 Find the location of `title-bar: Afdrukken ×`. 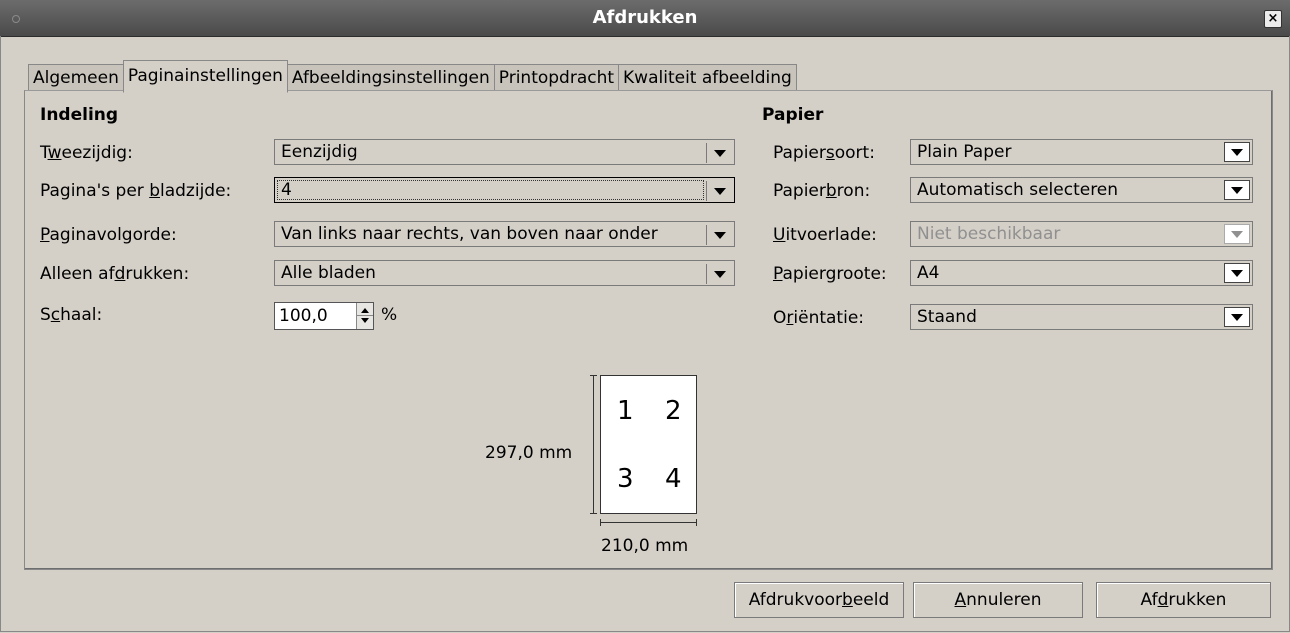

title-bar: Afdrukken × is located at coordinates (645, 18).